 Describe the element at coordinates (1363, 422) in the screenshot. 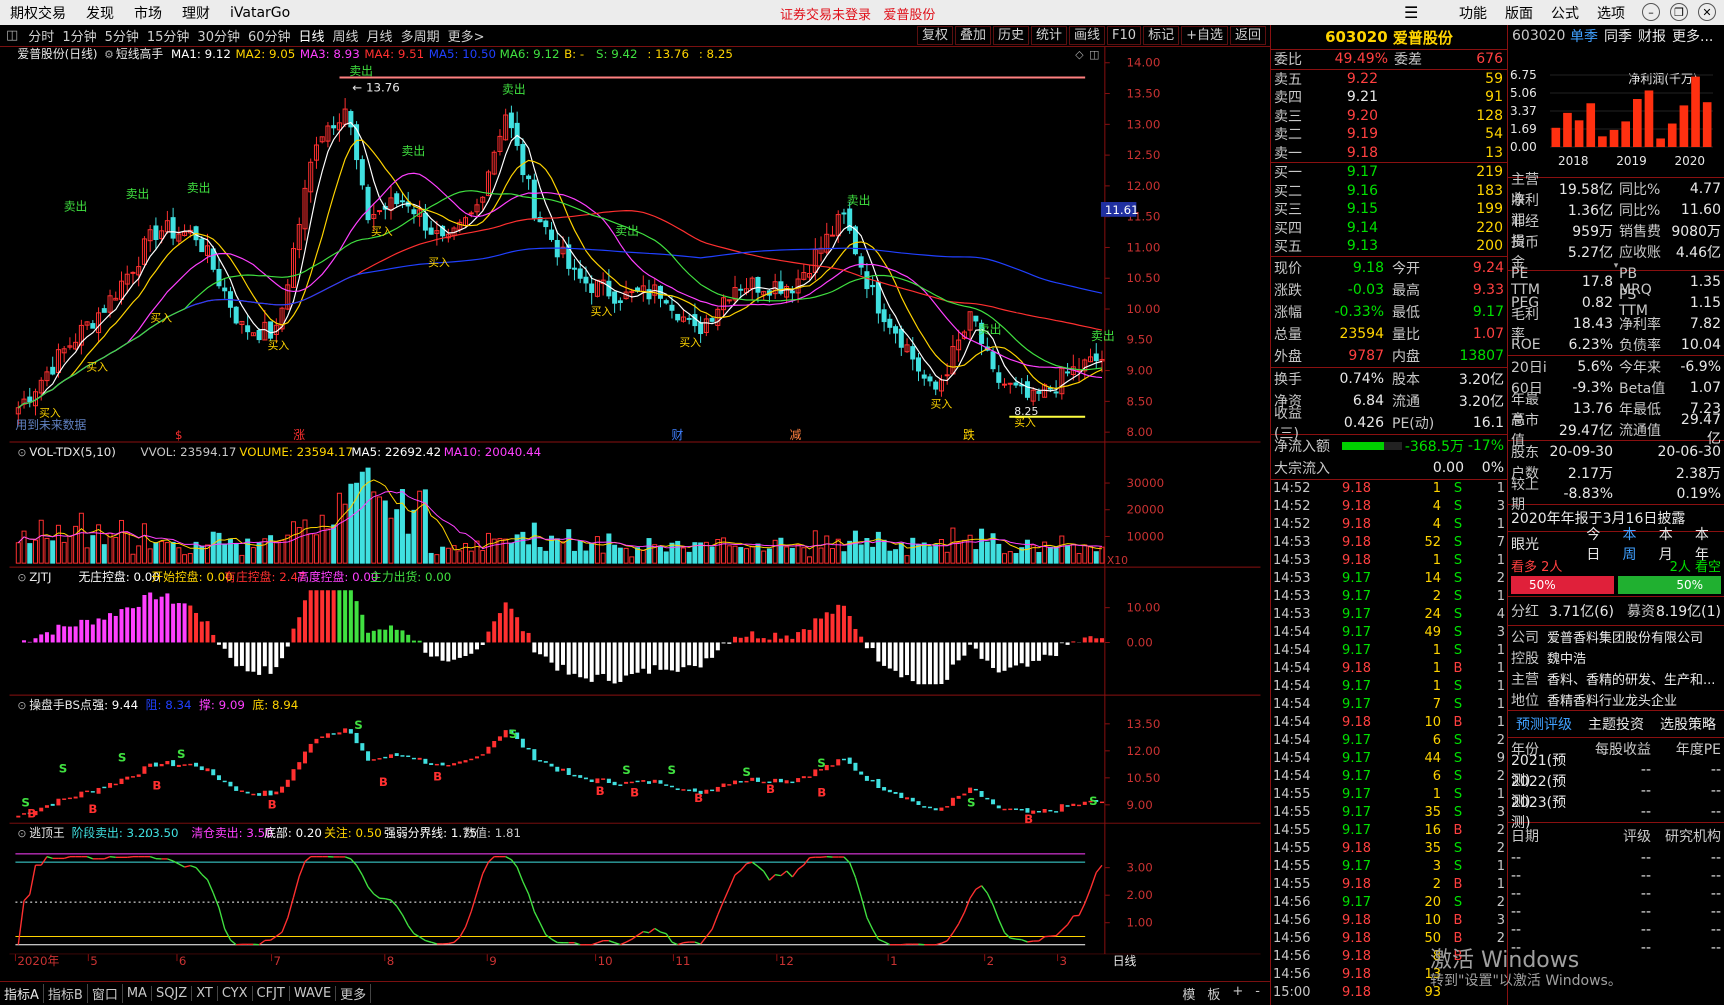

I see `stat2-value: 0.426` at that location.